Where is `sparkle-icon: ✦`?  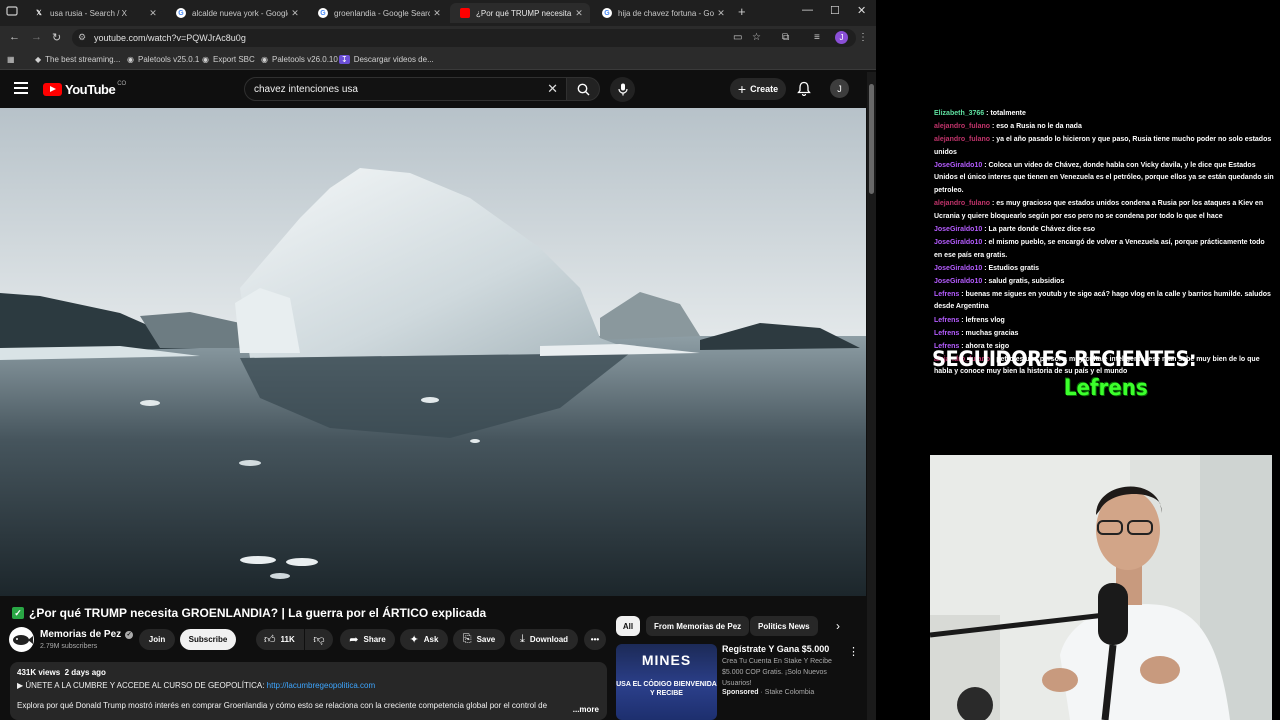 sparkle-icon: ✦ is located at coordinates (414, 640).